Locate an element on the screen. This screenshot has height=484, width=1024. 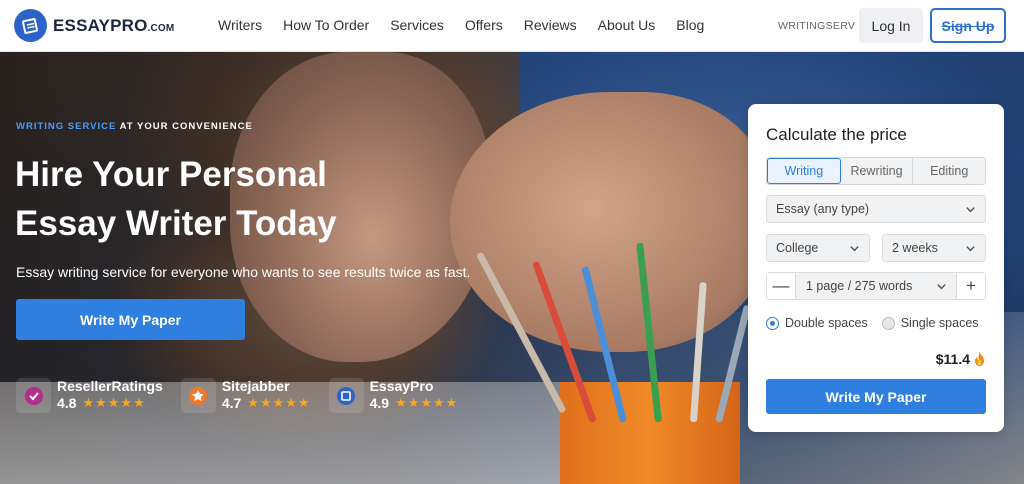
price-value: $11.4 is located at coordinates (952, 359).